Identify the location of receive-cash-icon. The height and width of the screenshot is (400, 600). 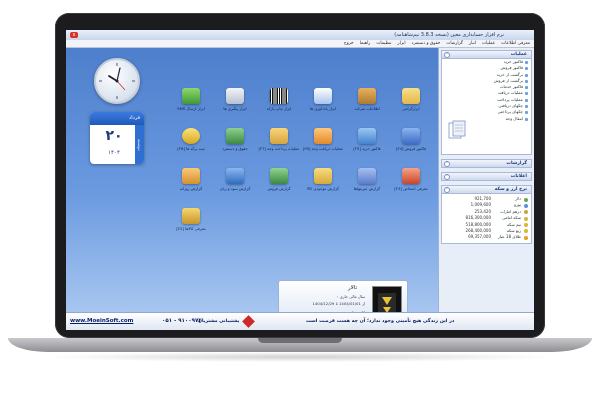
(323, 136).